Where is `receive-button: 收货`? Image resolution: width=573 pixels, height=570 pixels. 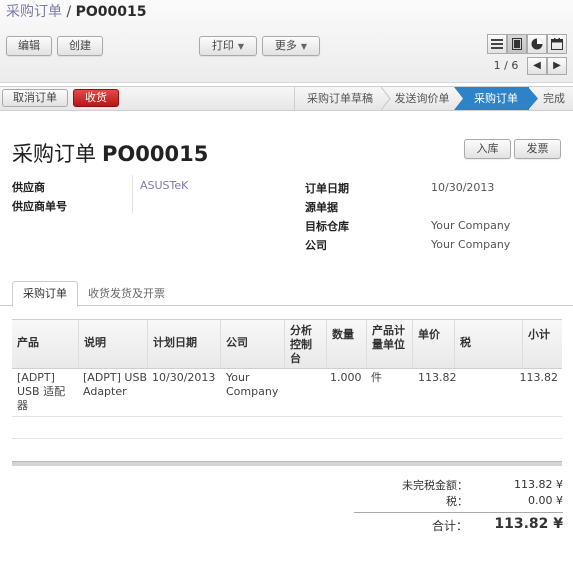 receive-button: 收货 is located at coordinates (96, 98).